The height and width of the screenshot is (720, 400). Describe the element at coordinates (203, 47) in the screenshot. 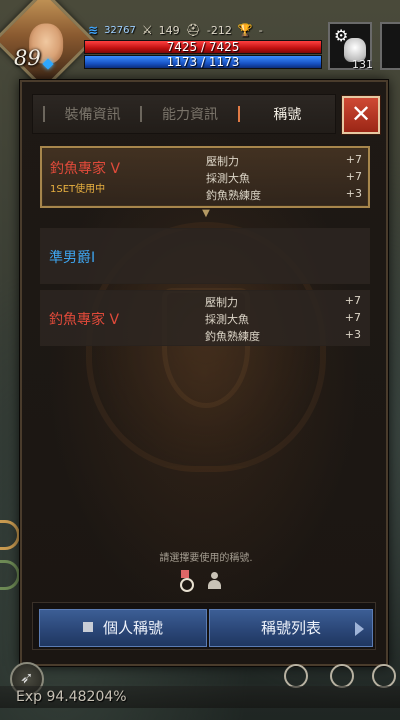

I see `hp-bar: 7425 / 7425` at that location.